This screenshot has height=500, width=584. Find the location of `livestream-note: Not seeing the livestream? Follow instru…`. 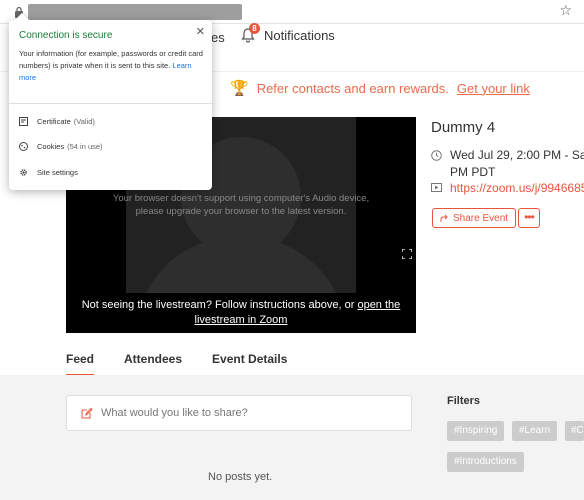

livestream-note: Not seeing the livestream? Follow instru… is located at coordinates (241, 313).